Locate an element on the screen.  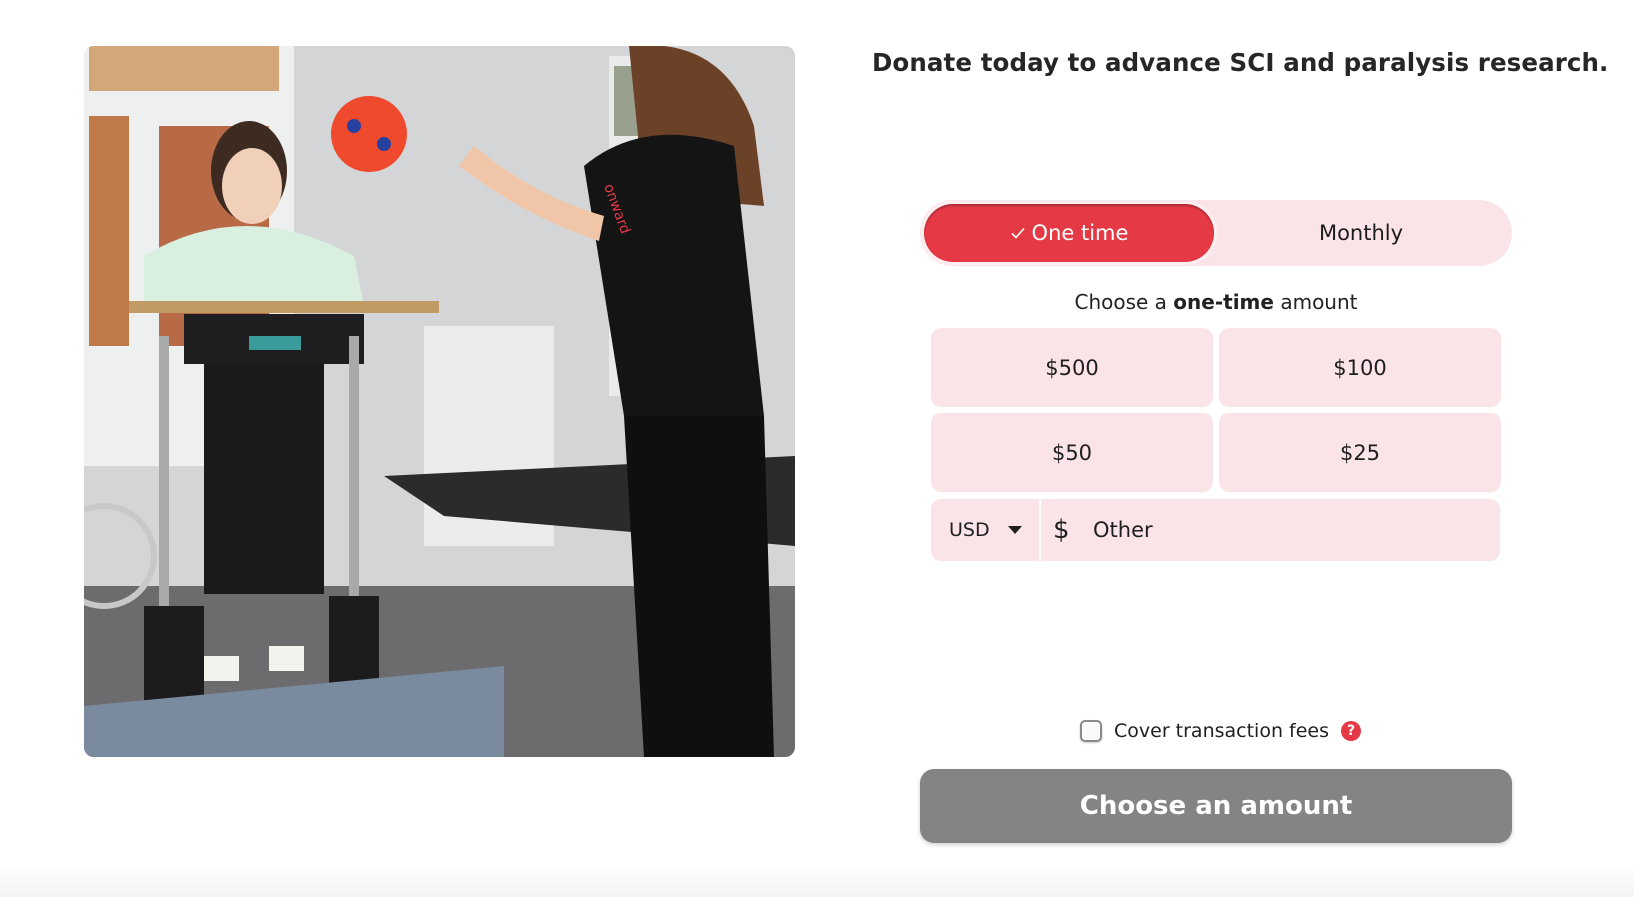
amount-subtitle: Choose a one-time amount is located at coordinates (1216, 302).